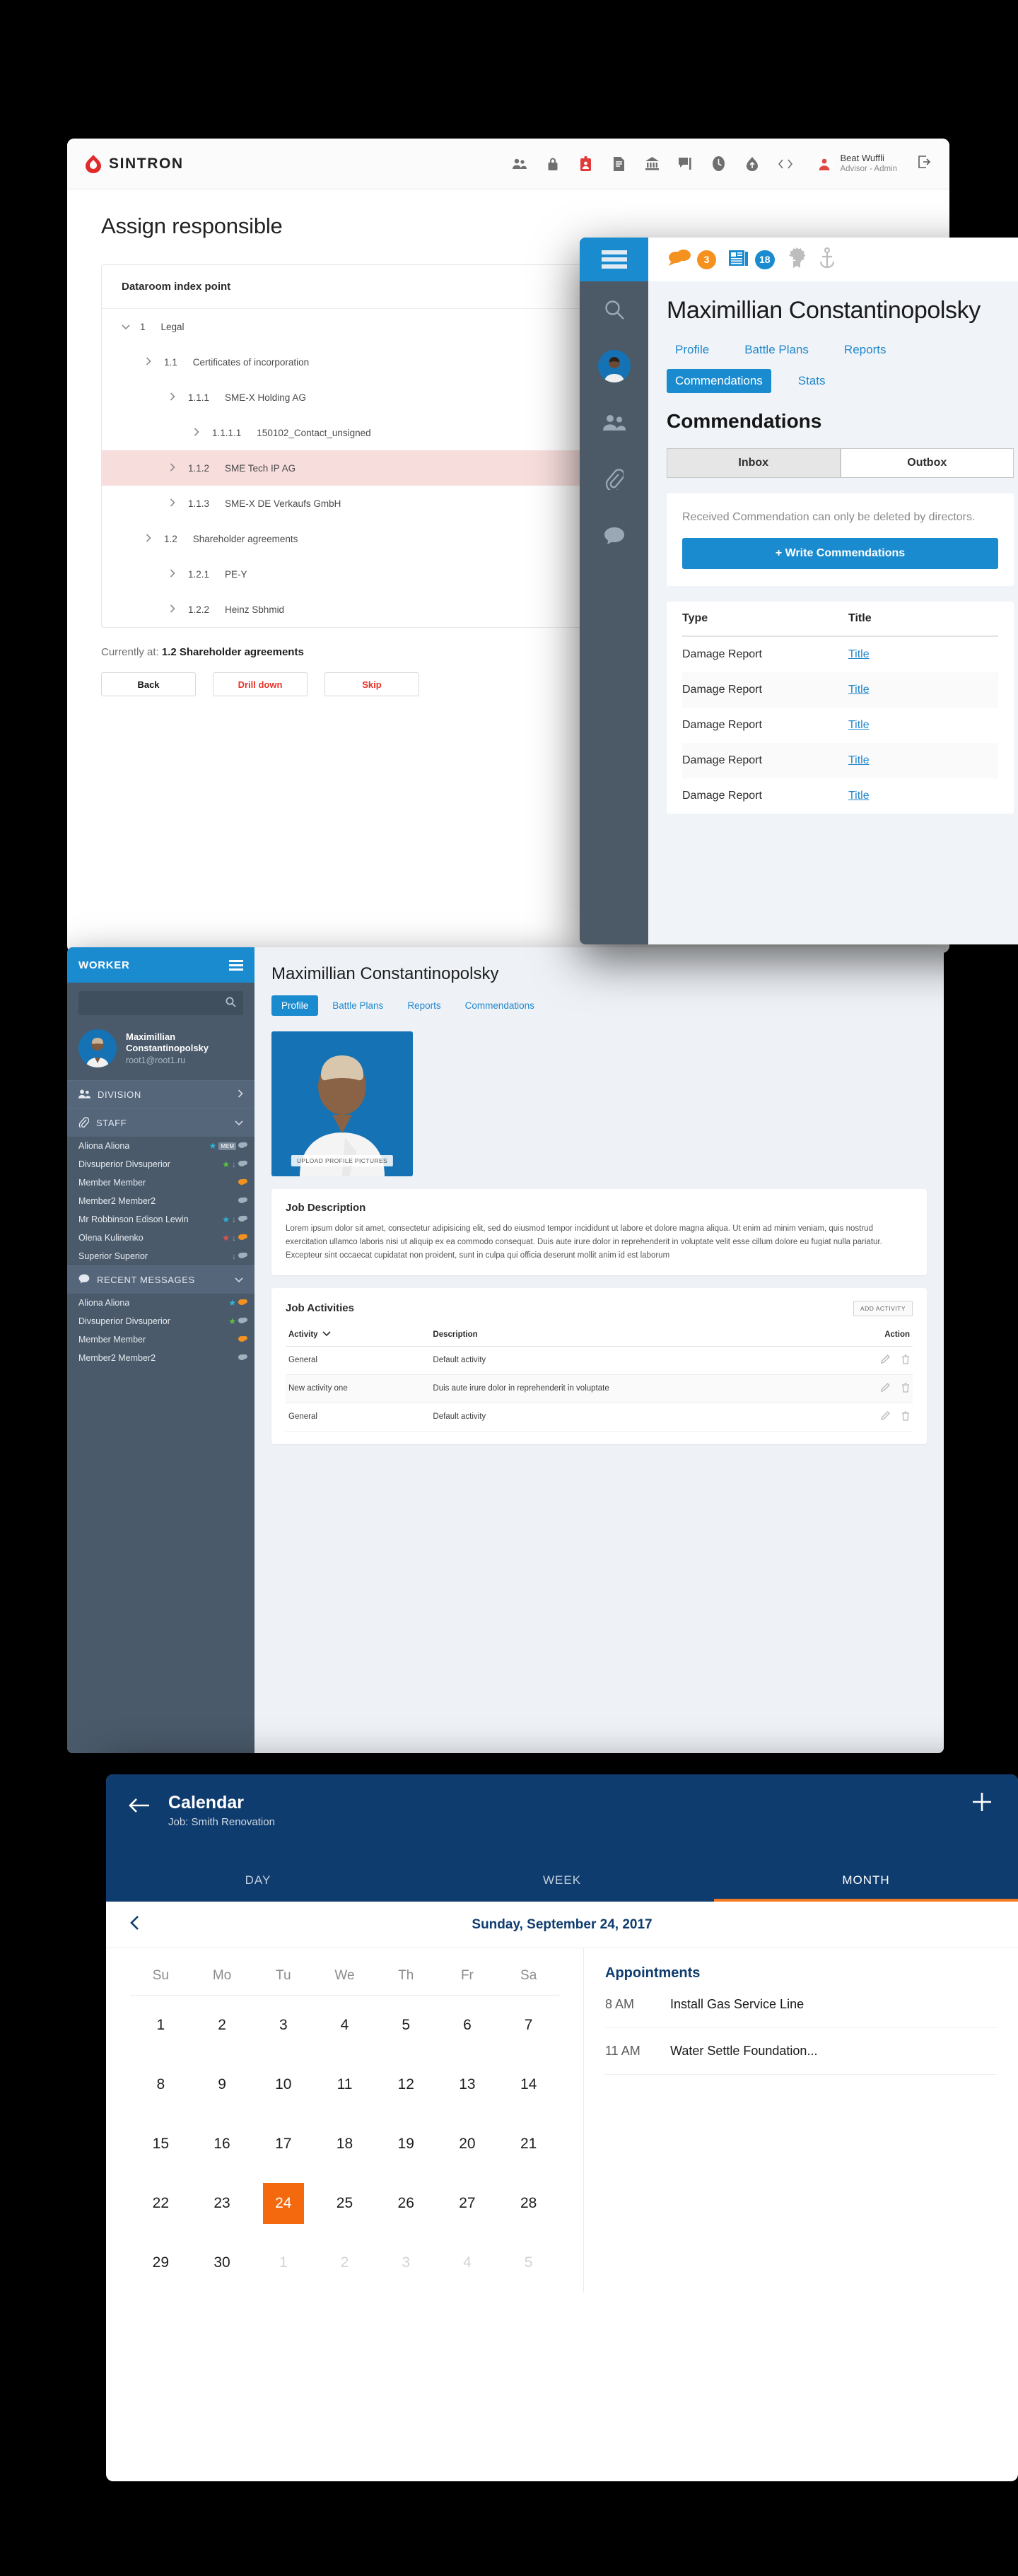 Image resolution: width=1018 pixels, height=2576 pixels. I want to click on sintron-user-block: Beat Wuffli Advisor - Admin, so click(857, 164).